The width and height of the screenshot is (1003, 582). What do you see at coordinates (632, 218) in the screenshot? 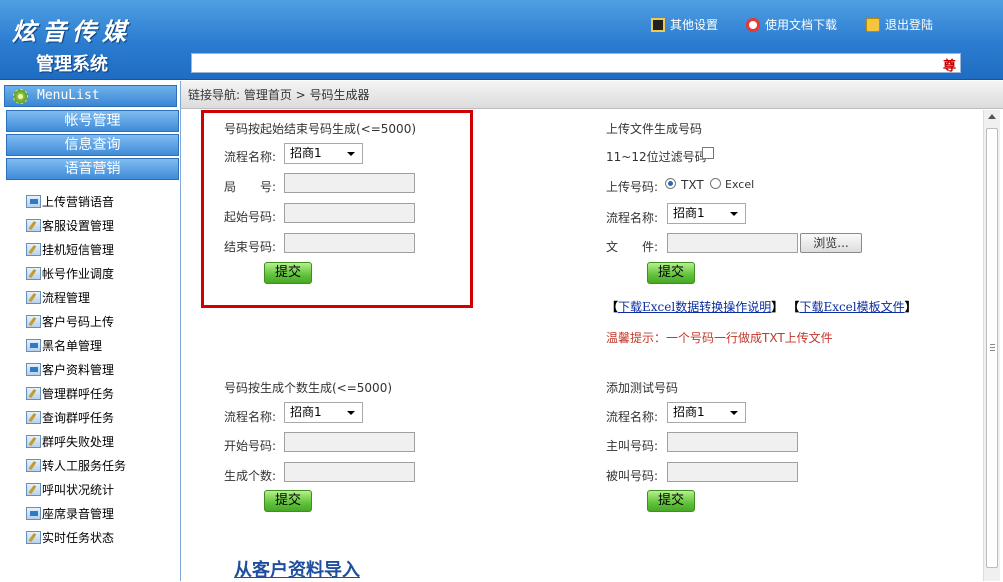
I see `upload-flow-label: 流程名称:` at bounding box center [632, 218].